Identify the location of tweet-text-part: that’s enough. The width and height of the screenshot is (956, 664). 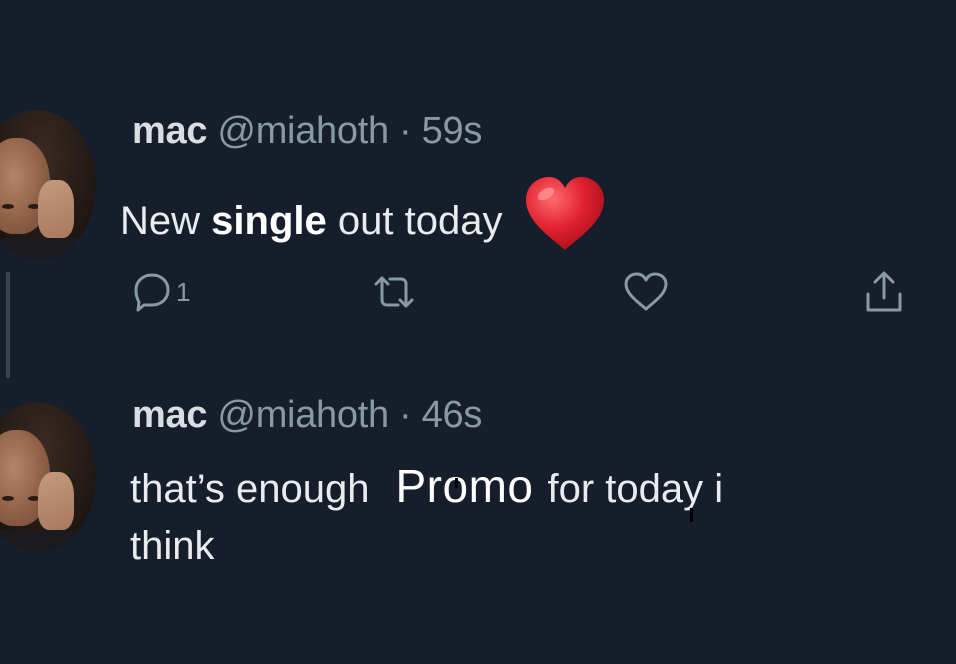
(250, 489).